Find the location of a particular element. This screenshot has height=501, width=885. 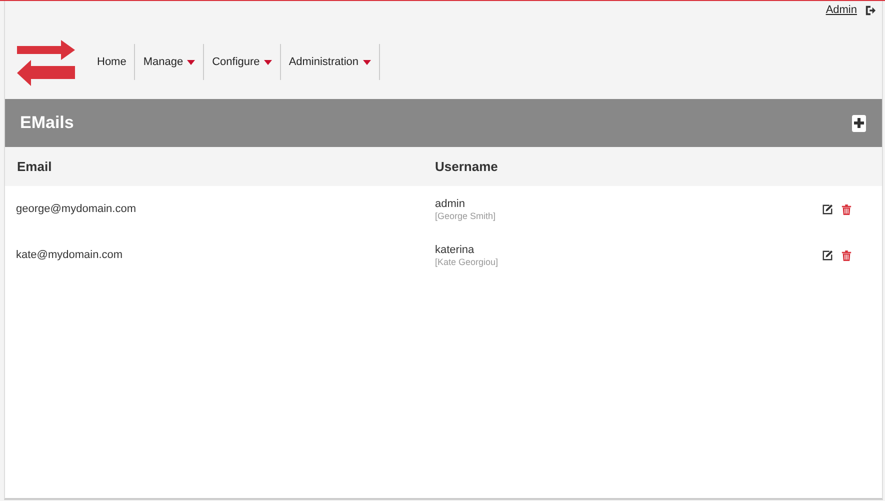

plus-icon is located at coordinates (859, 123).